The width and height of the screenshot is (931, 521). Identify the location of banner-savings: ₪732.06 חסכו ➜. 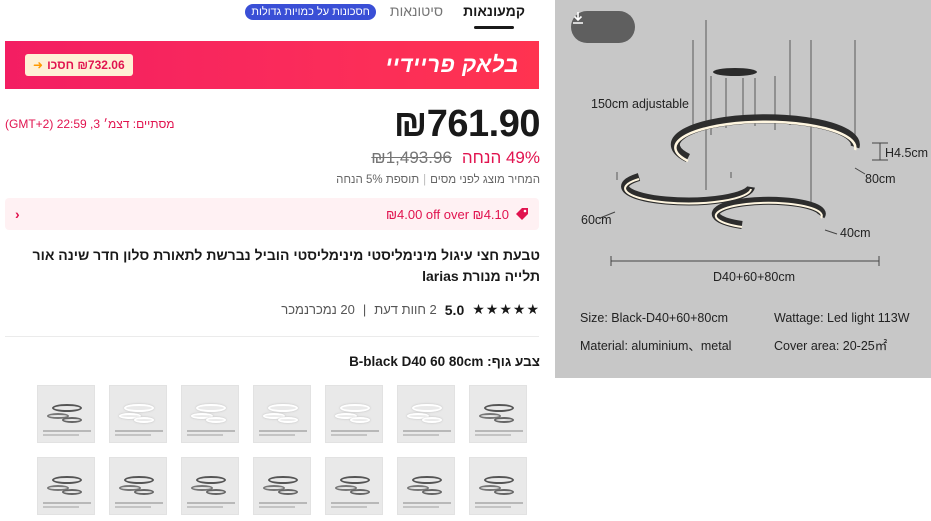
(79, 65).